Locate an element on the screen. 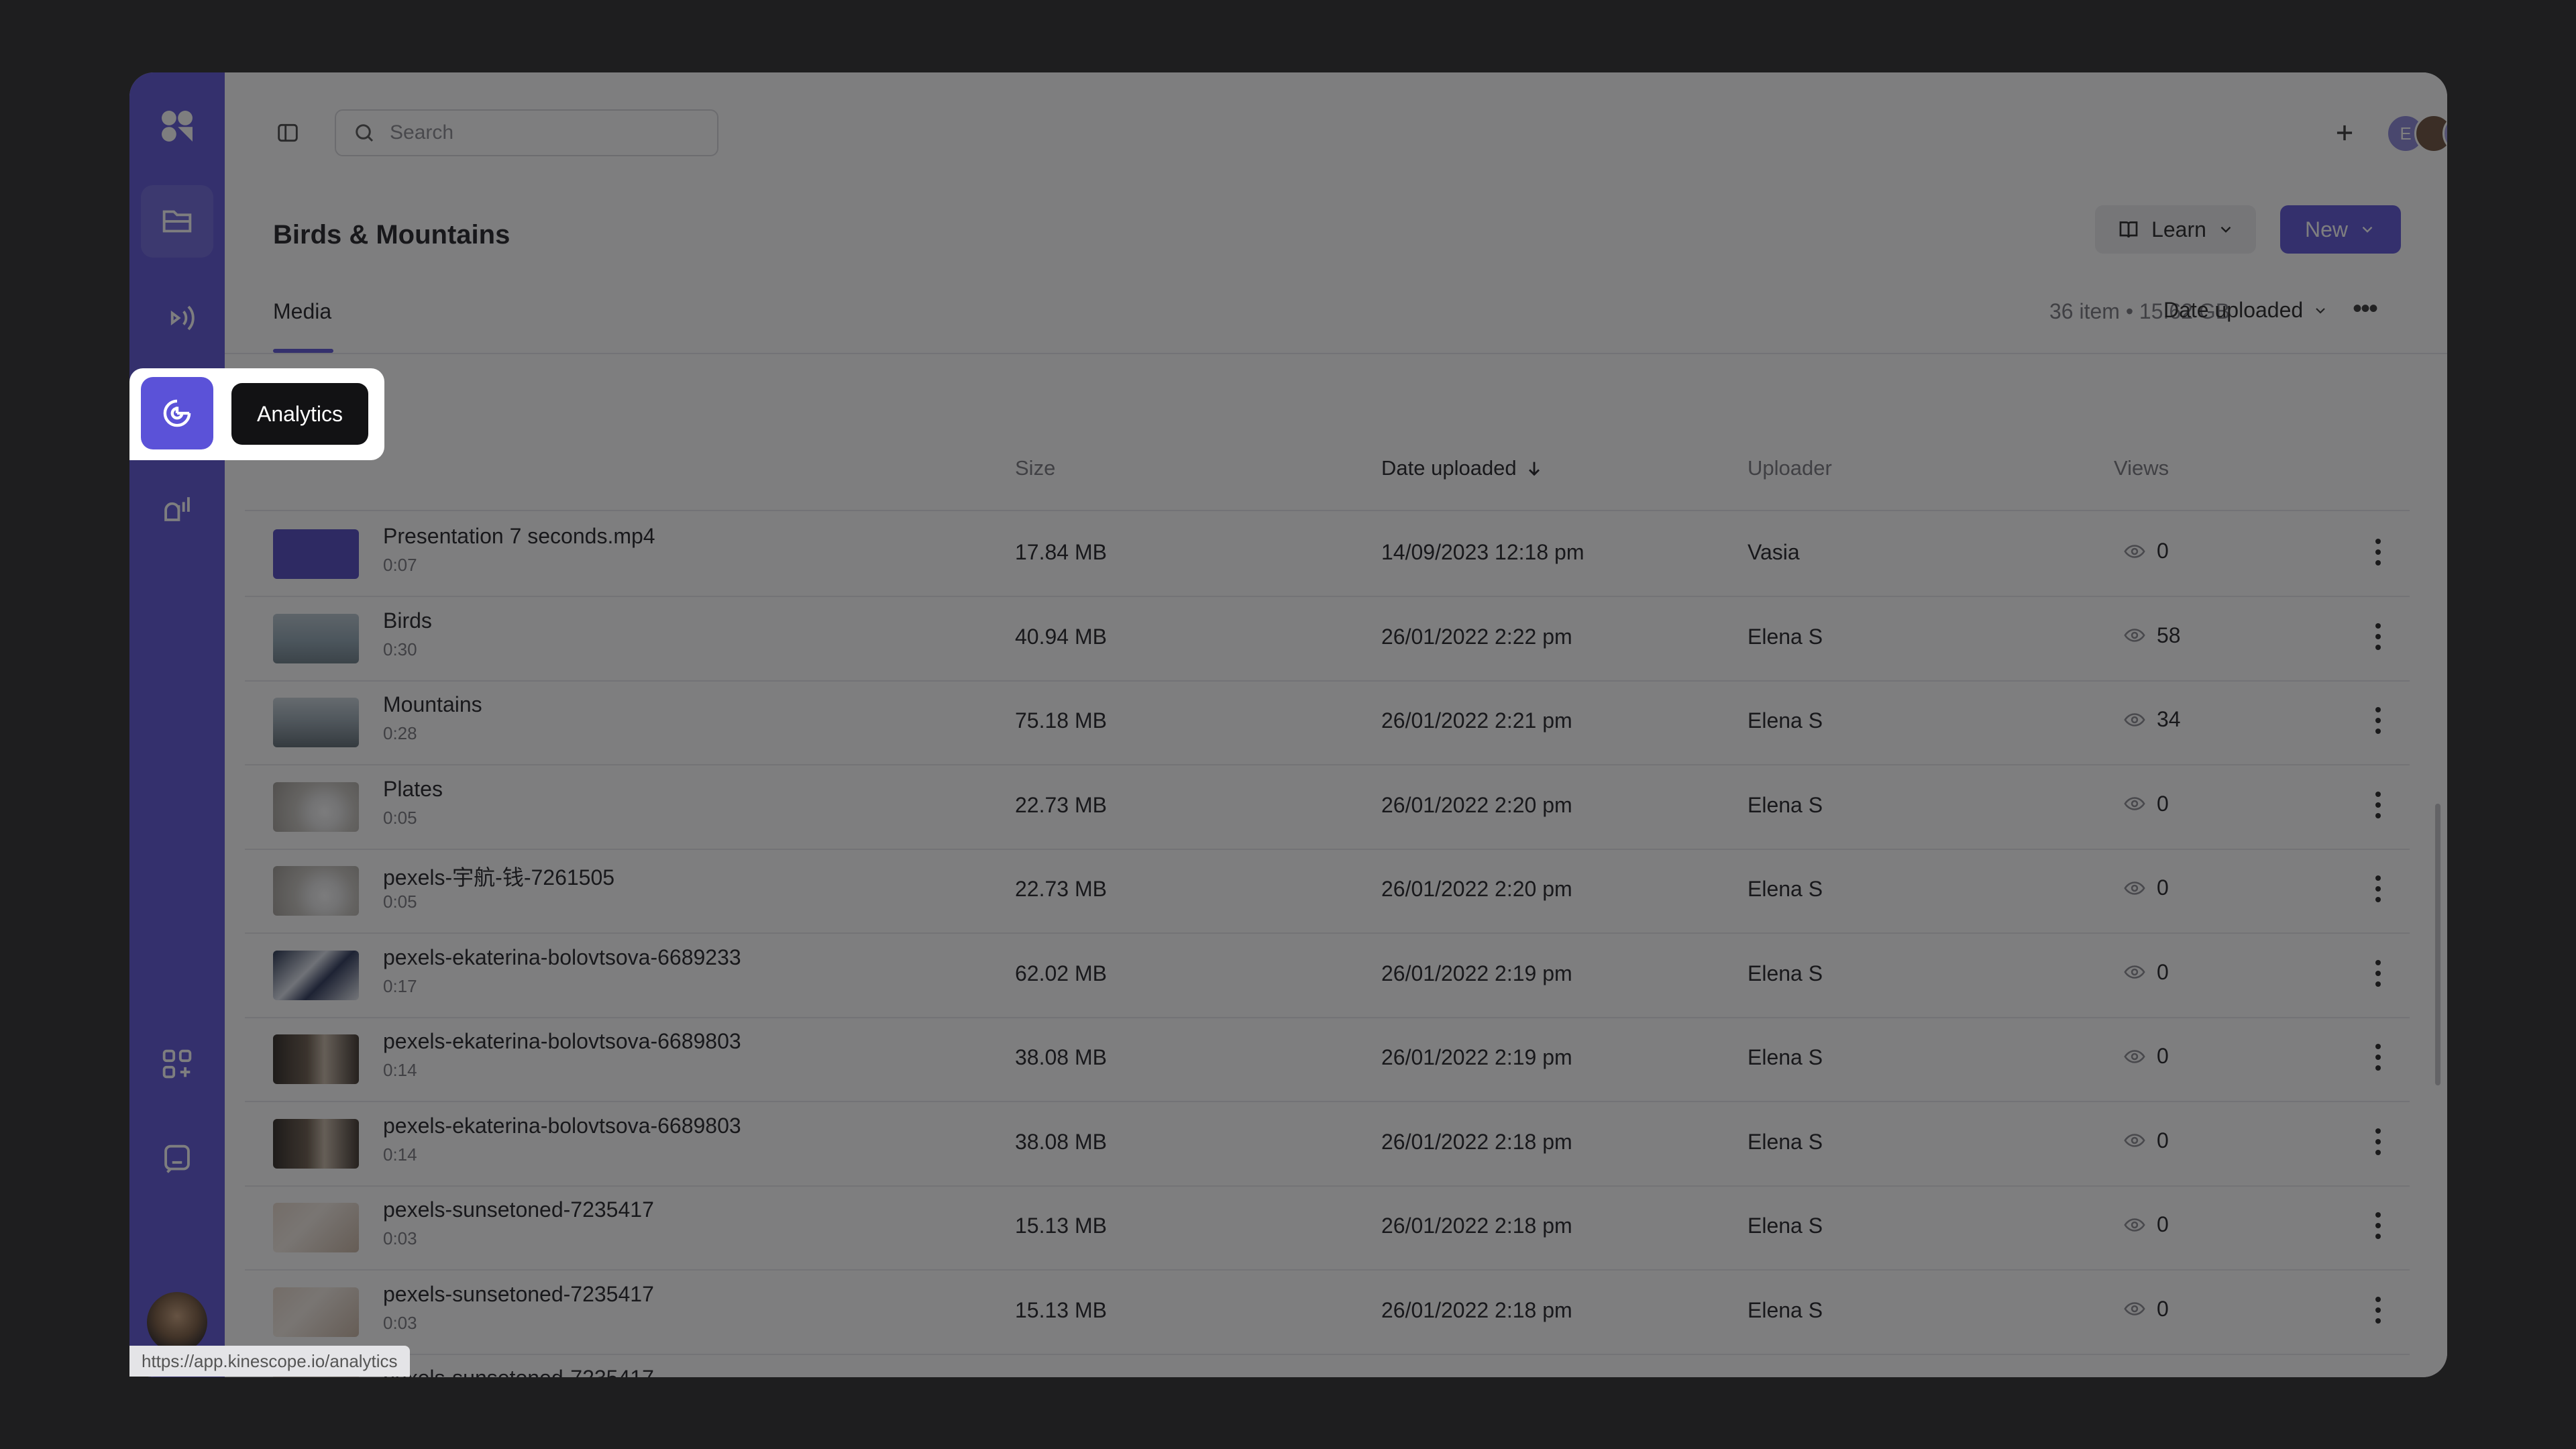 This screenshot has width=2576, height=1449. video-size: 15.13 MB is located at coordinates (1061, 1226).